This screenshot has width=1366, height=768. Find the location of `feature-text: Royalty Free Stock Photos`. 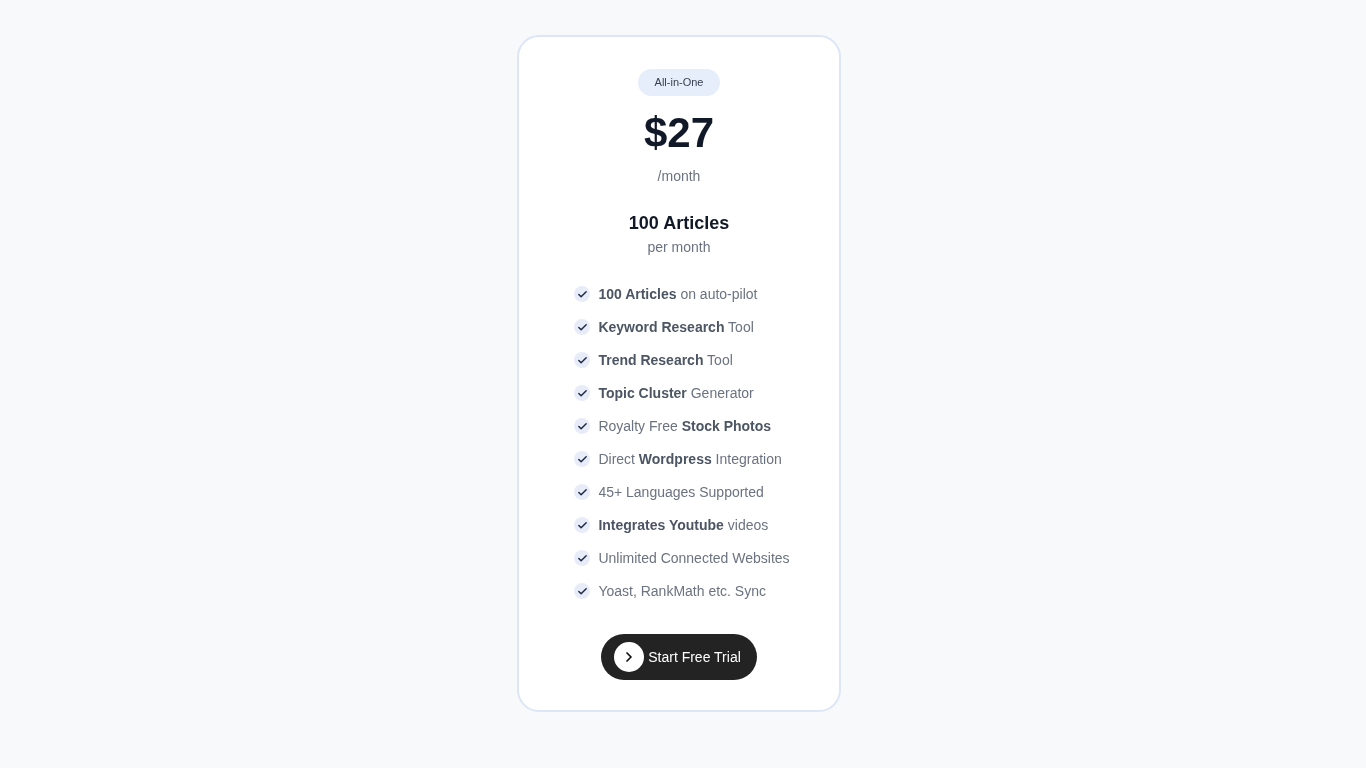

feature-text: Royalty Free Stock Photos is located at coordinates (685, 426).